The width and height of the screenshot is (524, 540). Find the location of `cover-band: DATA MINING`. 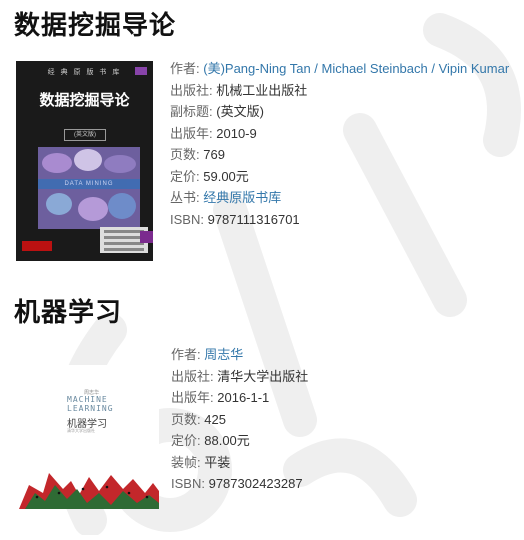

cover-band: DATA MINING is located at coordinates (89, 184).